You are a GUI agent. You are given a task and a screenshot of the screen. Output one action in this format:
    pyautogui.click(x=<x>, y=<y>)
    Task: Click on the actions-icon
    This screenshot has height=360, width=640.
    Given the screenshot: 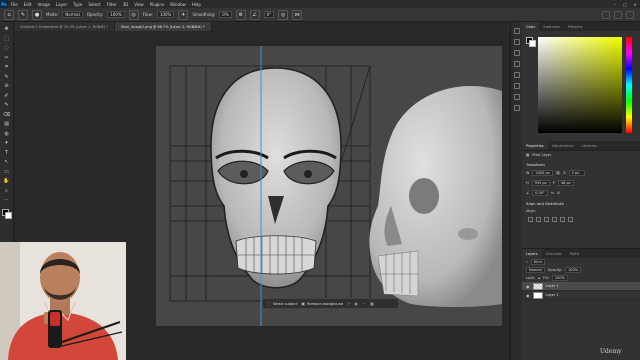 What is the action you would take?
    pyautogui.click(x=516, y=108)
    